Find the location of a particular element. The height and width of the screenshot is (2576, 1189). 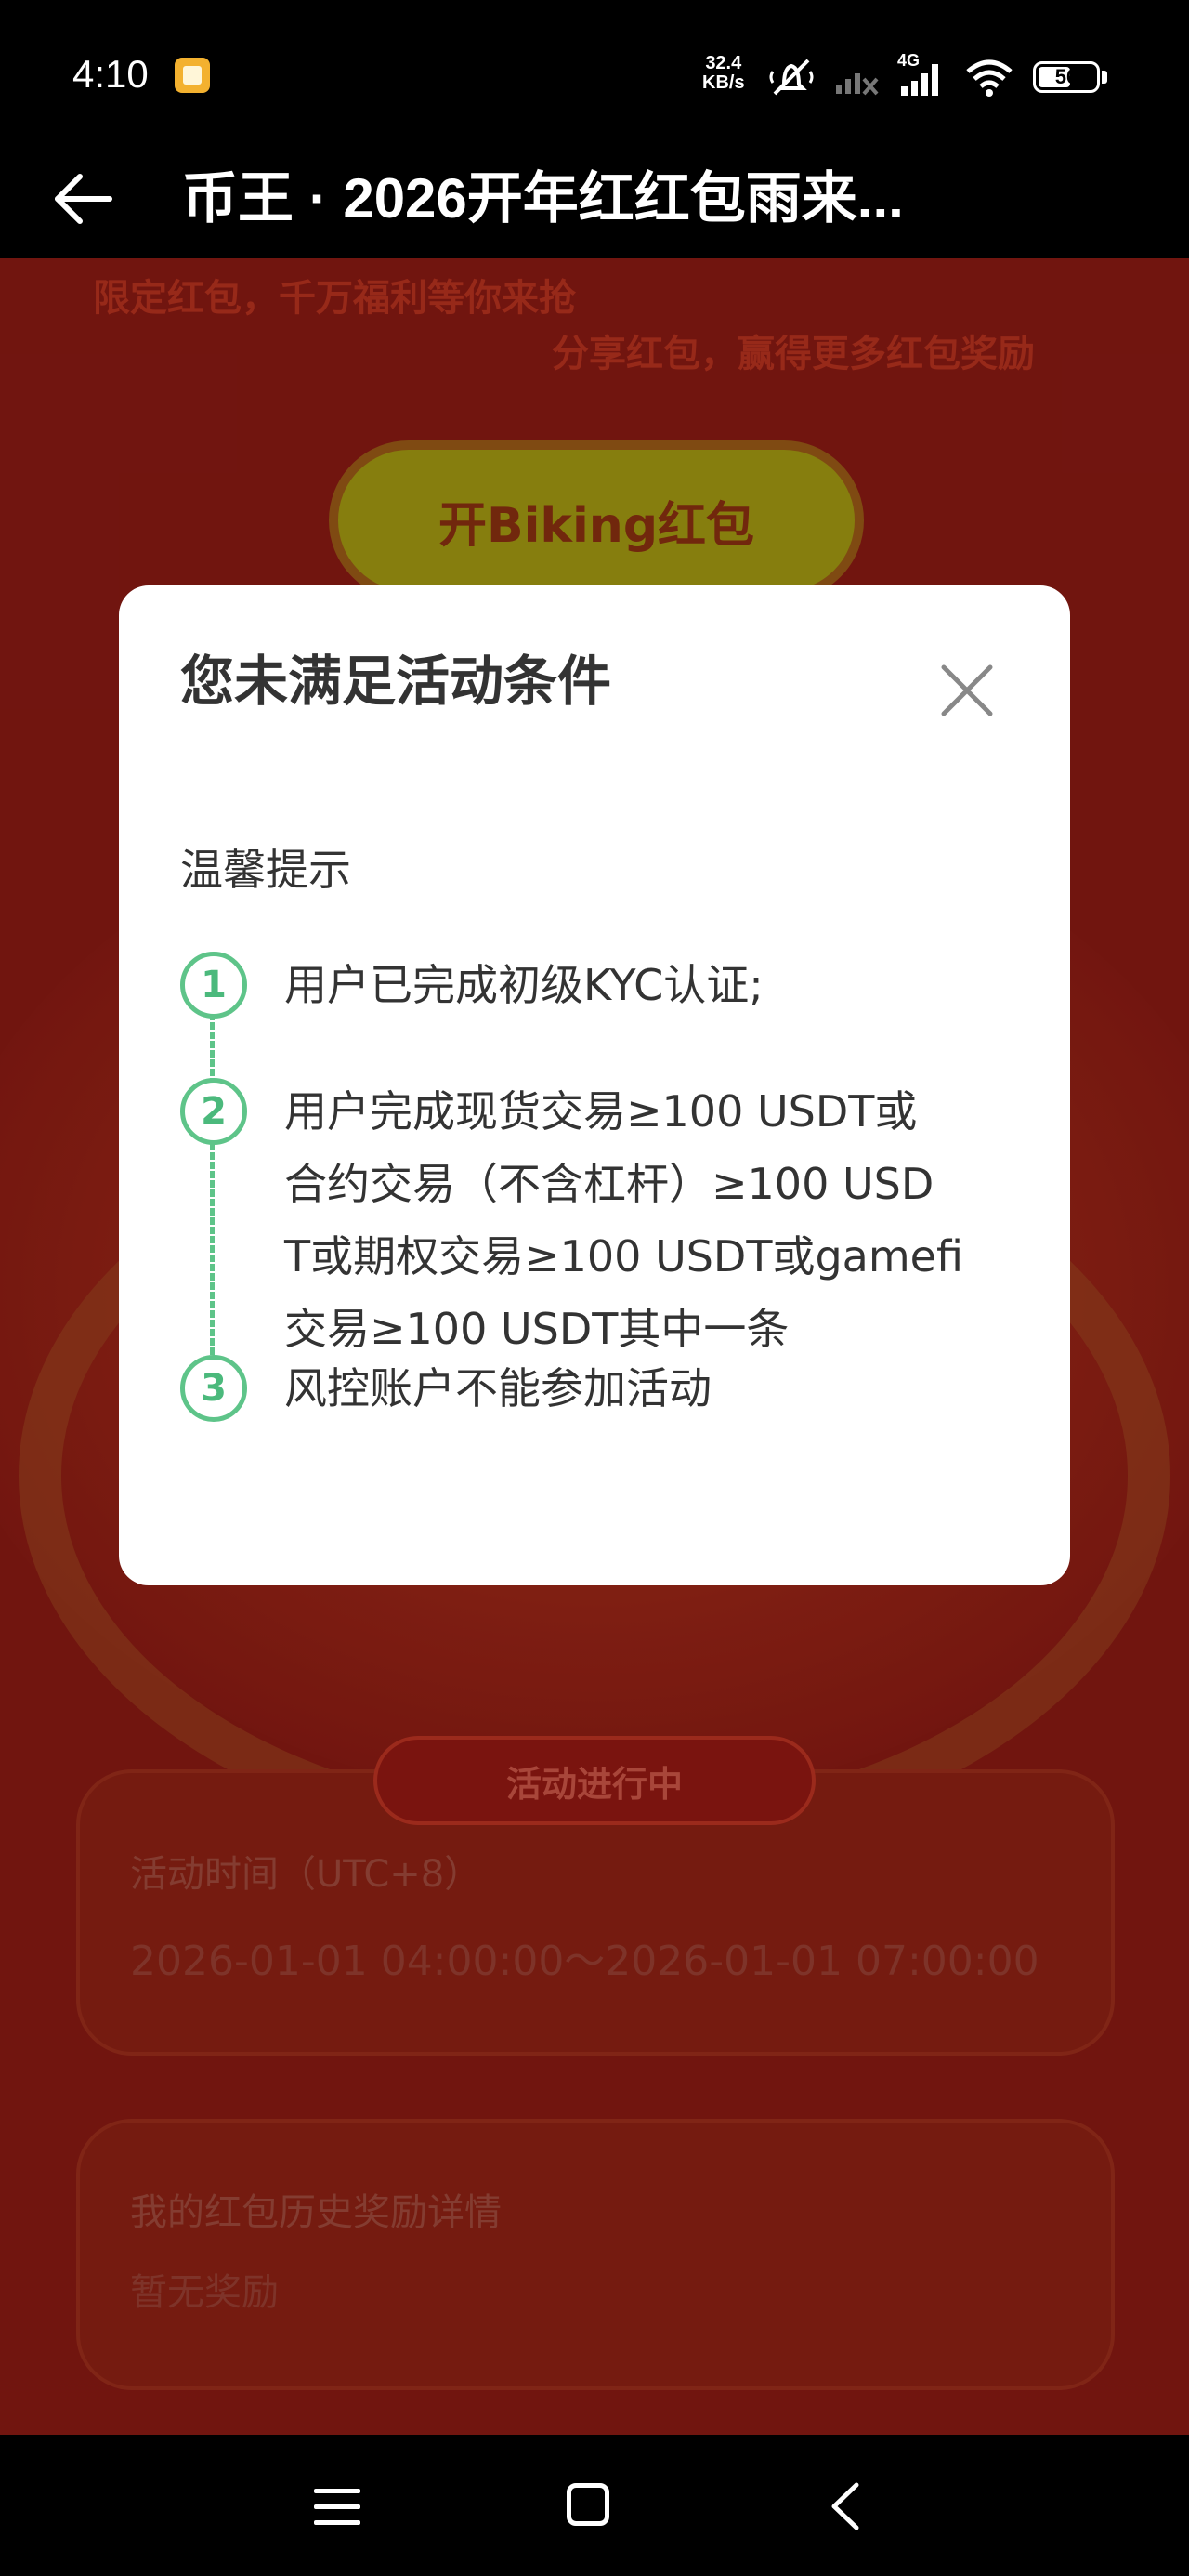

activity-status-badge: 活动进行中 is located at coordinates (594, 1780).